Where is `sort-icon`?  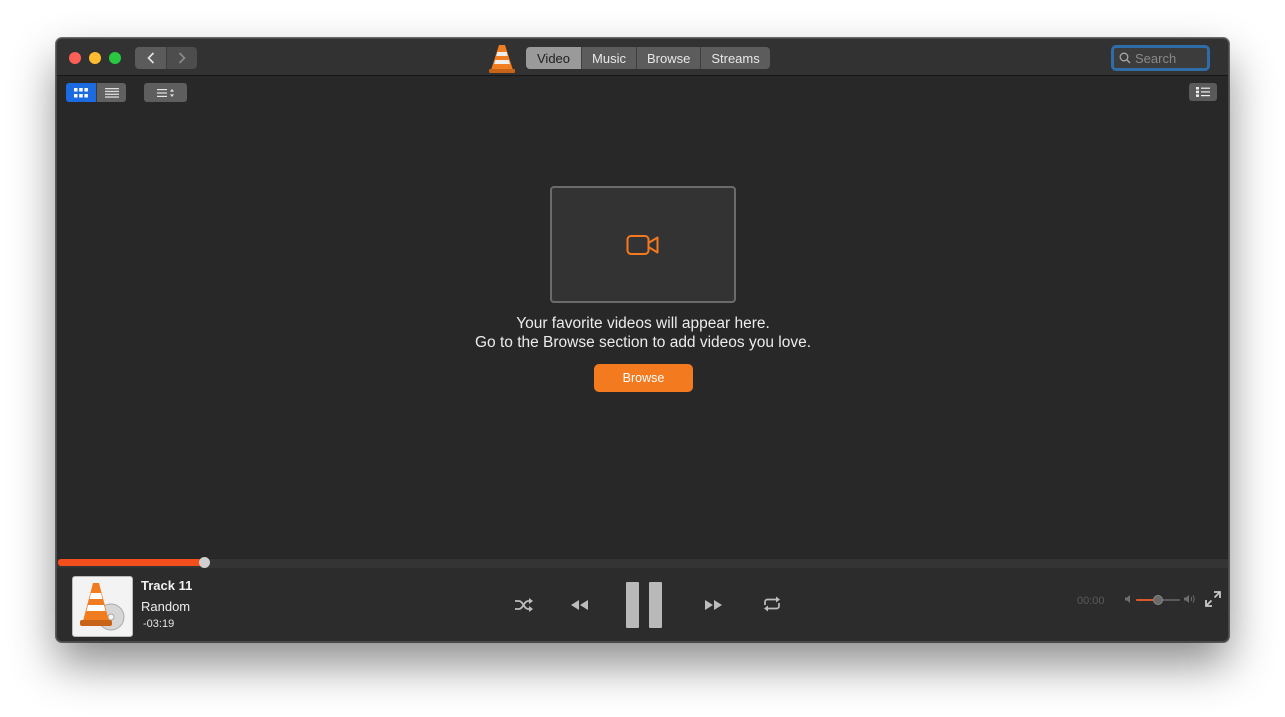
sort-icon is located at coordinates (165, 92).